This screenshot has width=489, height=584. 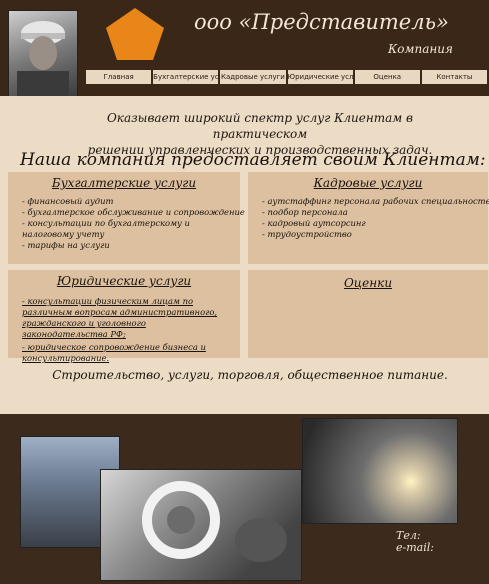 What do you see at coordinates (131, 245) in the screenshot?
I see `list-item: - тарифы на услуги` at bounding box center [131, 245].